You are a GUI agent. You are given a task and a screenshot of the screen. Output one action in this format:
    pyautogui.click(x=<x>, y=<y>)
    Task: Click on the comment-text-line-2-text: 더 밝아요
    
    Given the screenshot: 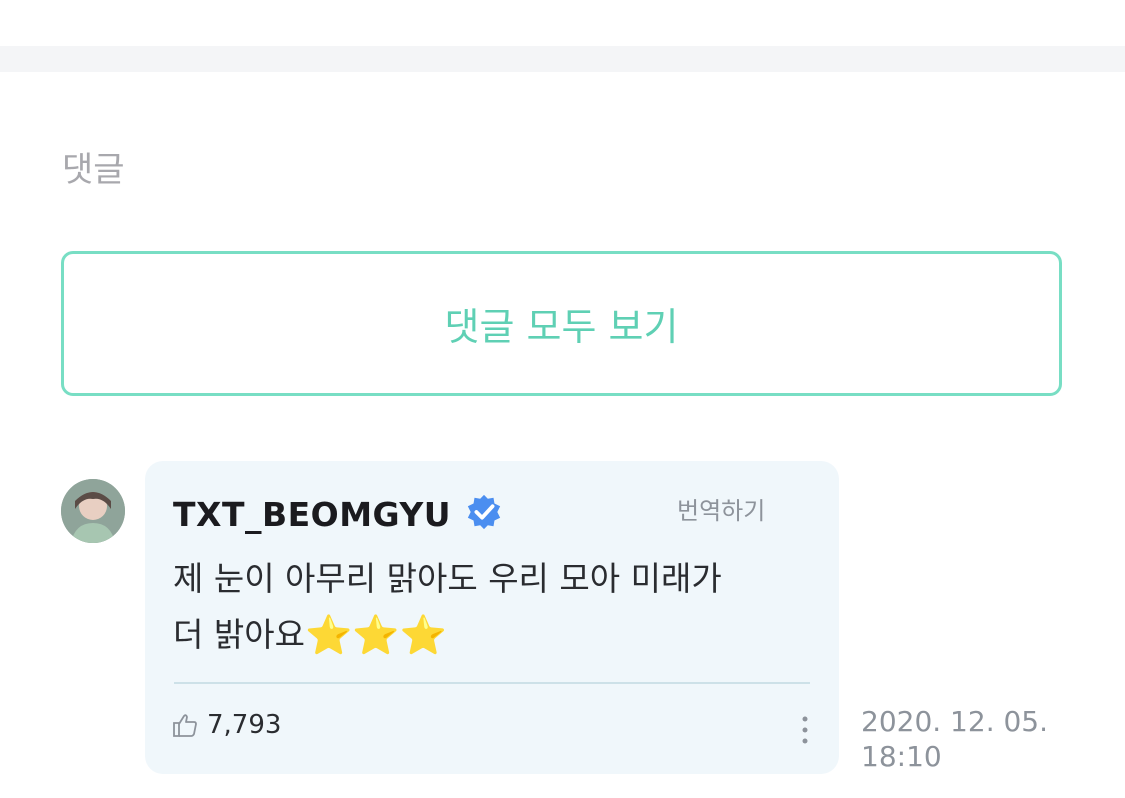 What is the action you would take?
    pyautogui.click(x=239, y=634)
    